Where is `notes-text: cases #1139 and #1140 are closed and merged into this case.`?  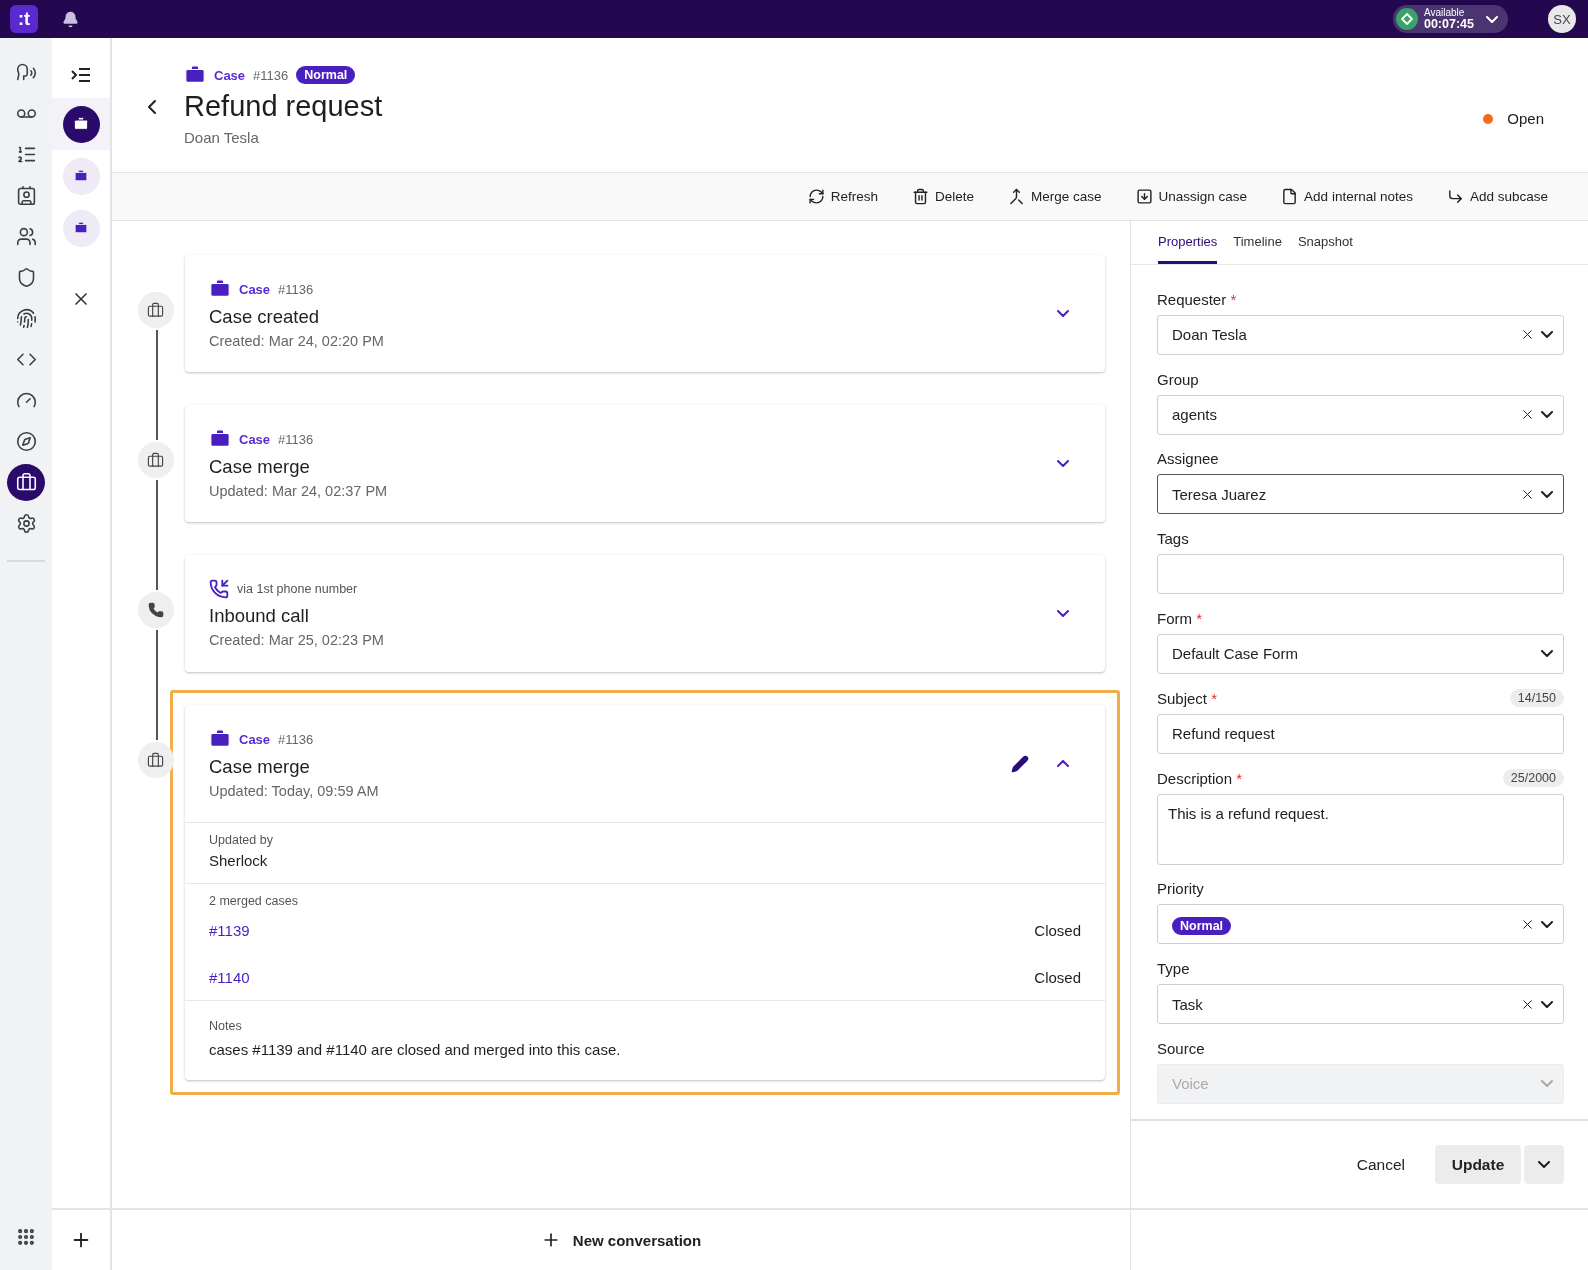
notes-text: cases #1139 and #1140 are closed and merged into this case. is located at coordinates (415, 1049).